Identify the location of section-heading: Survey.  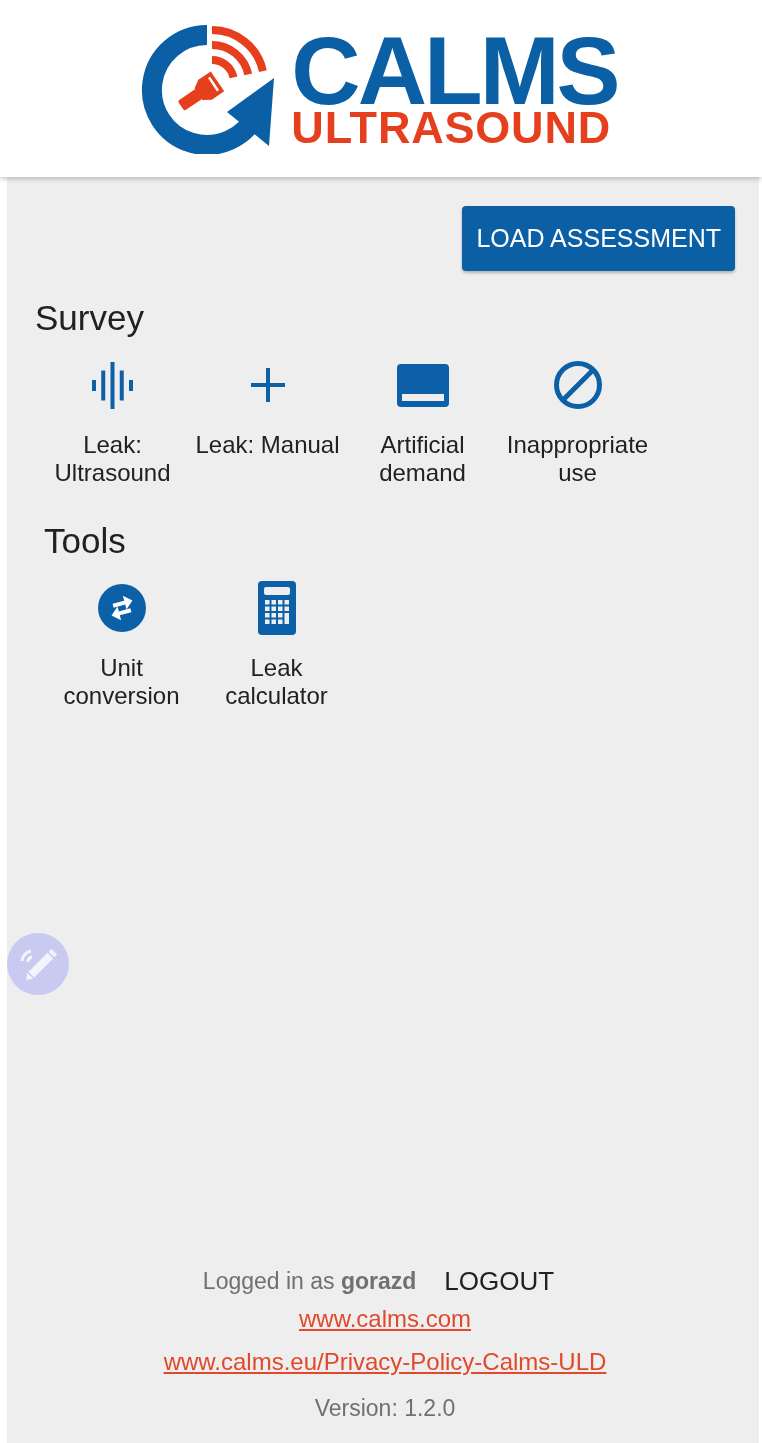
(90, 318).